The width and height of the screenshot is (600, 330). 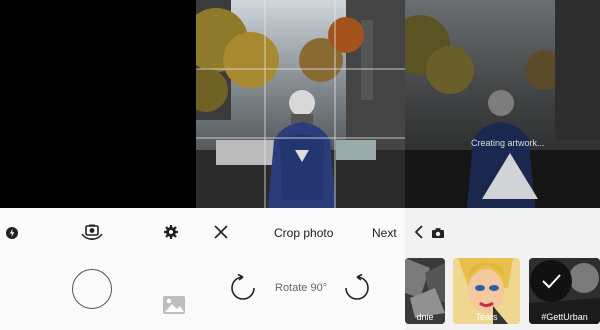 What do you see at coordinates (551, 281) in the screenshot?
I see `check-icon` at bounding box center [551, 281].